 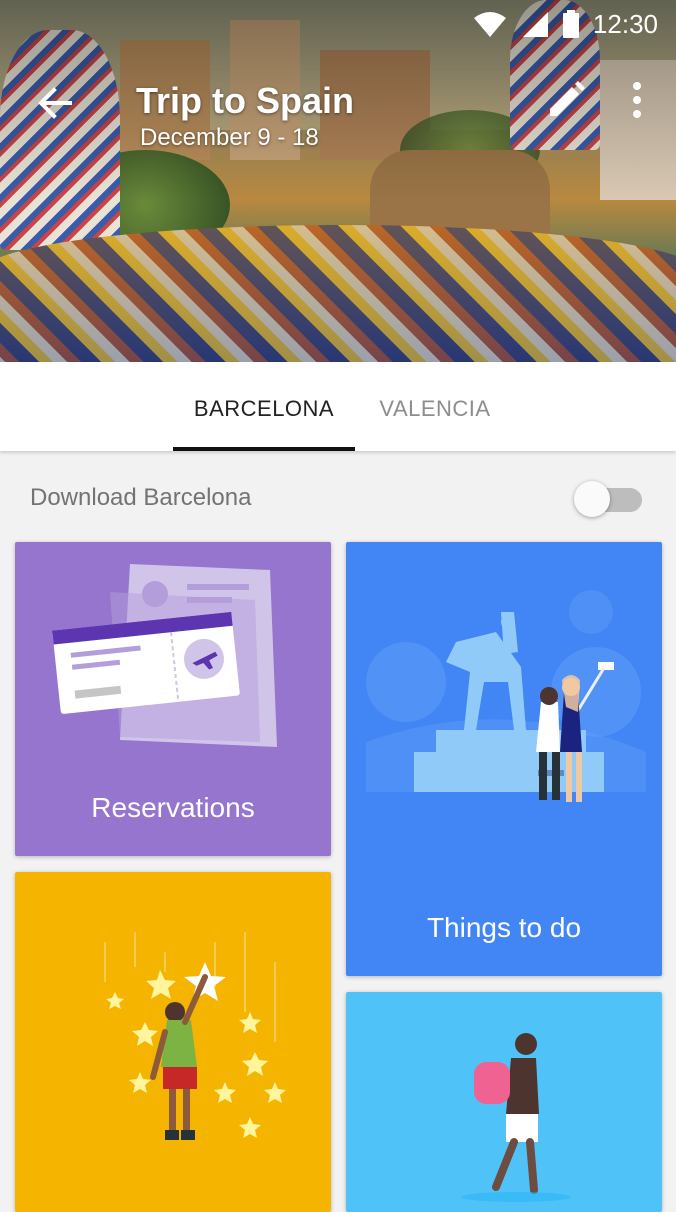 What do you see at coordinates (570, 24) in the screenshot?
I see `battery-icon` at bounding box center [570, 24].